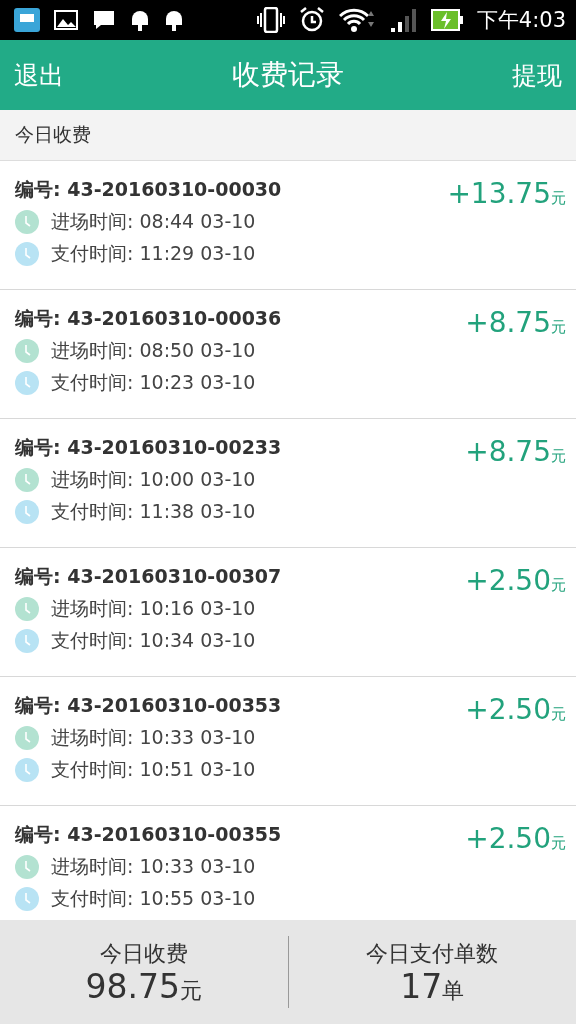 The height and width of the screenshot is (1024, 576). I want to click on withdraw-button: 提现, so click(537, 75).